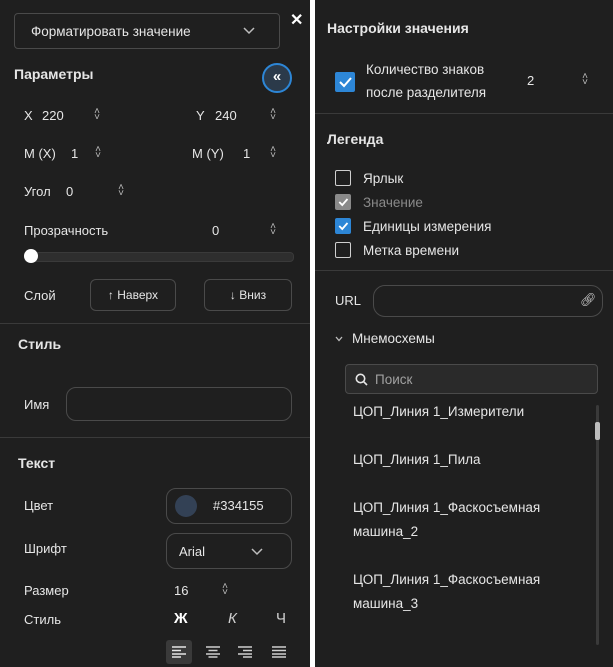  I want to click on color-label: Цвет, so click(39, 505).